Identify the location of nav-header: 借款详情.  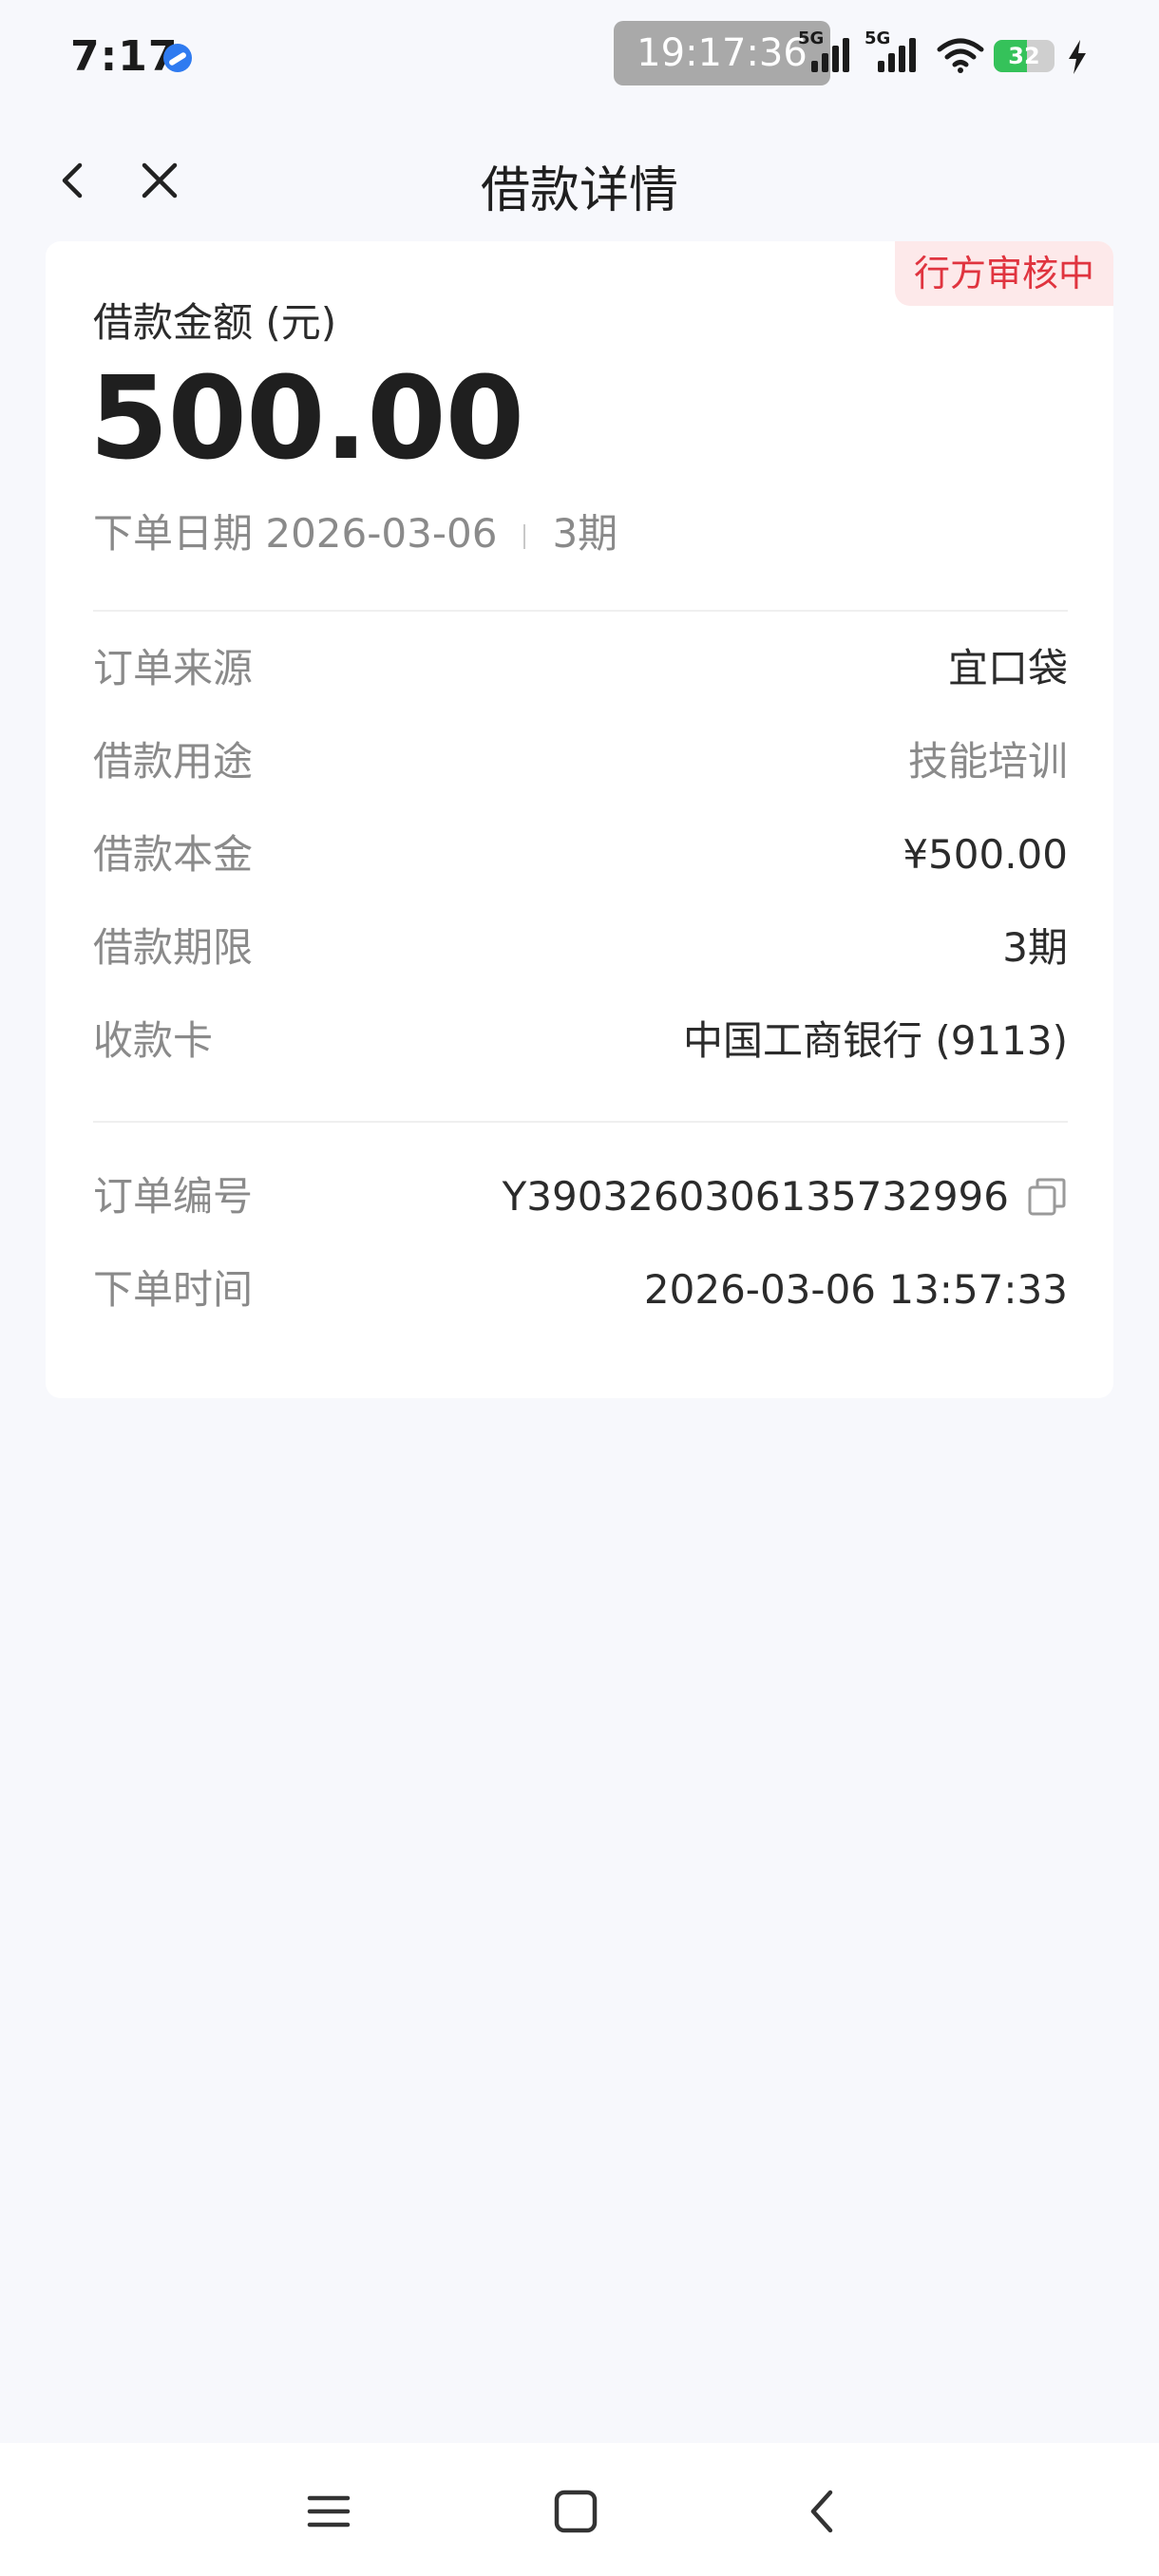
(579, 180).